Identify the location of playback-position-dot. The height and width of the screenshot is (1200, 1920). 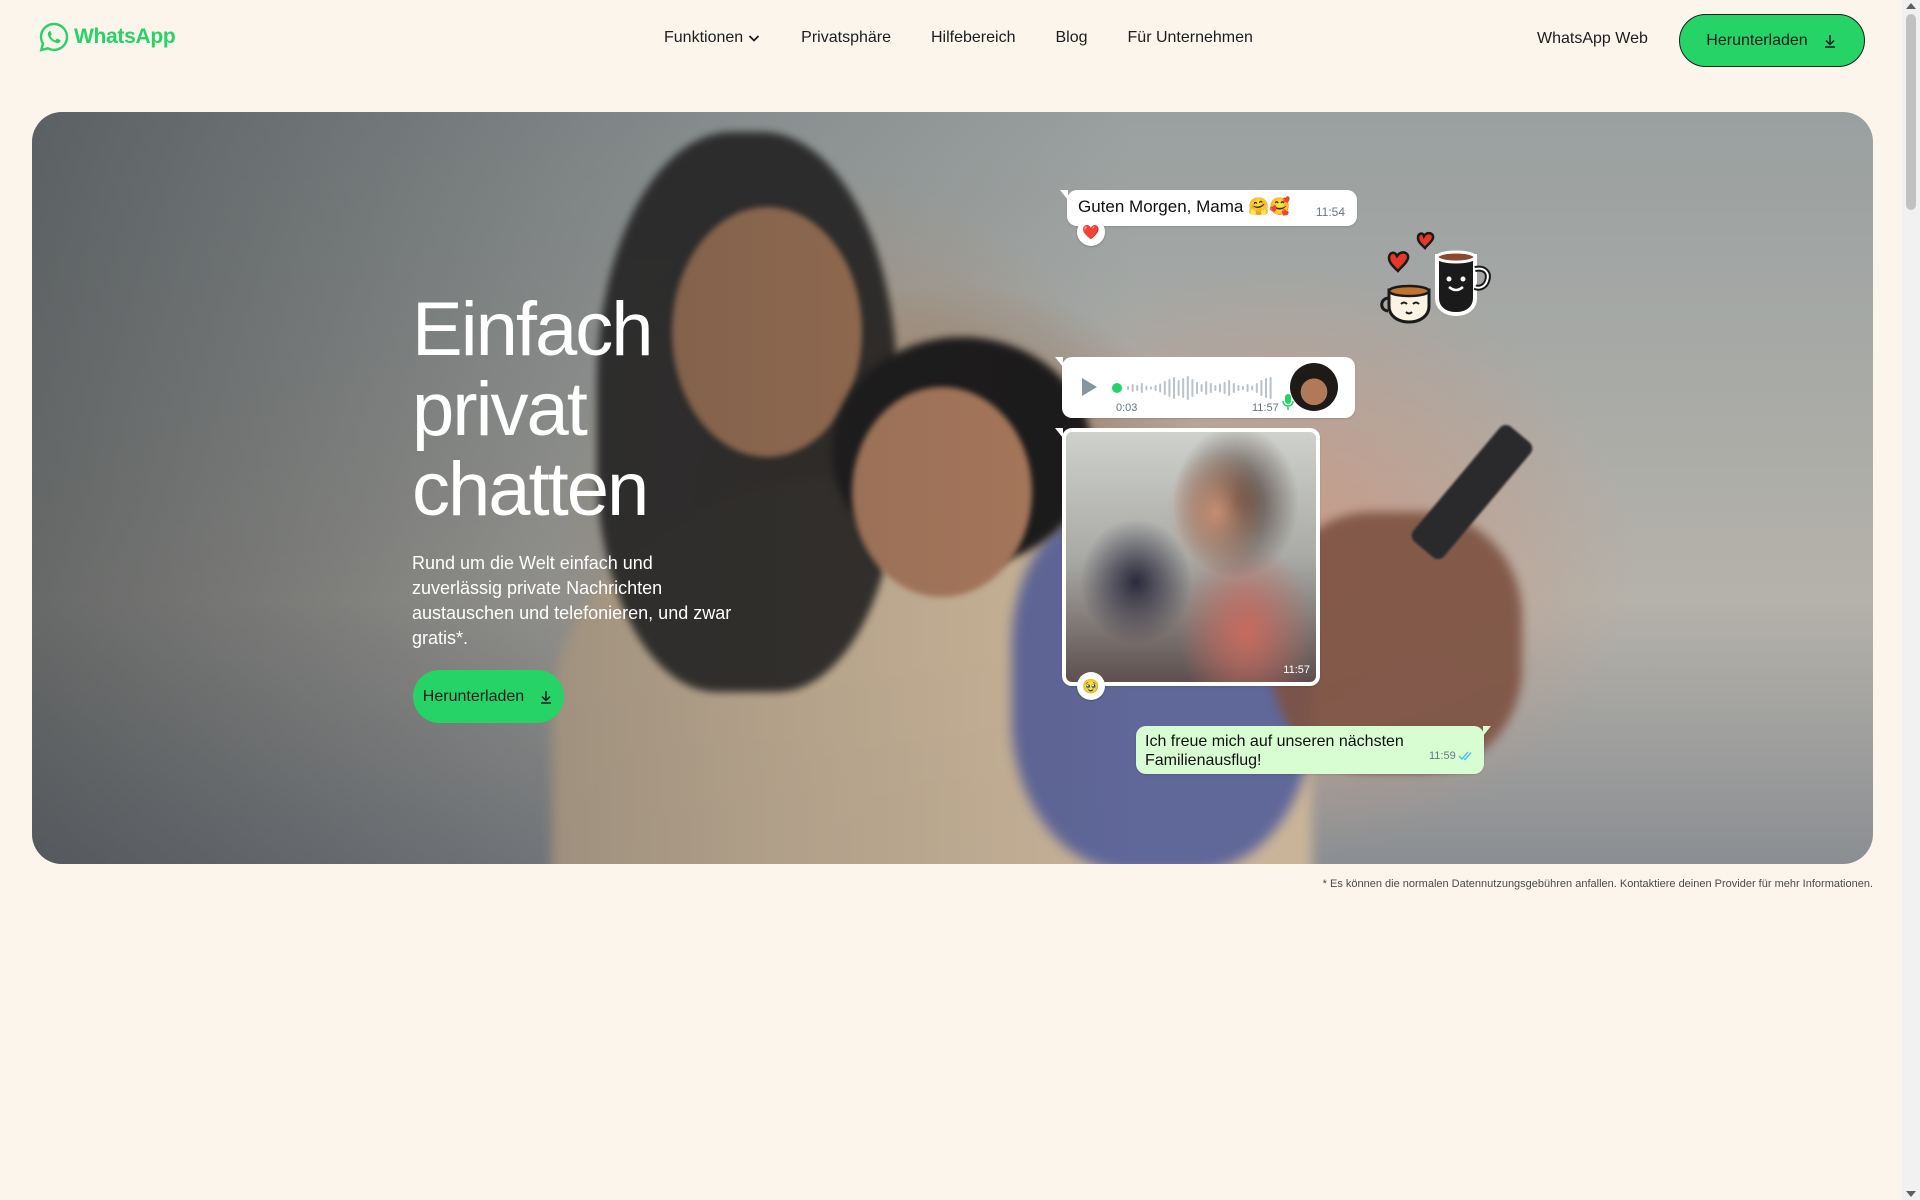
(1117, 388).